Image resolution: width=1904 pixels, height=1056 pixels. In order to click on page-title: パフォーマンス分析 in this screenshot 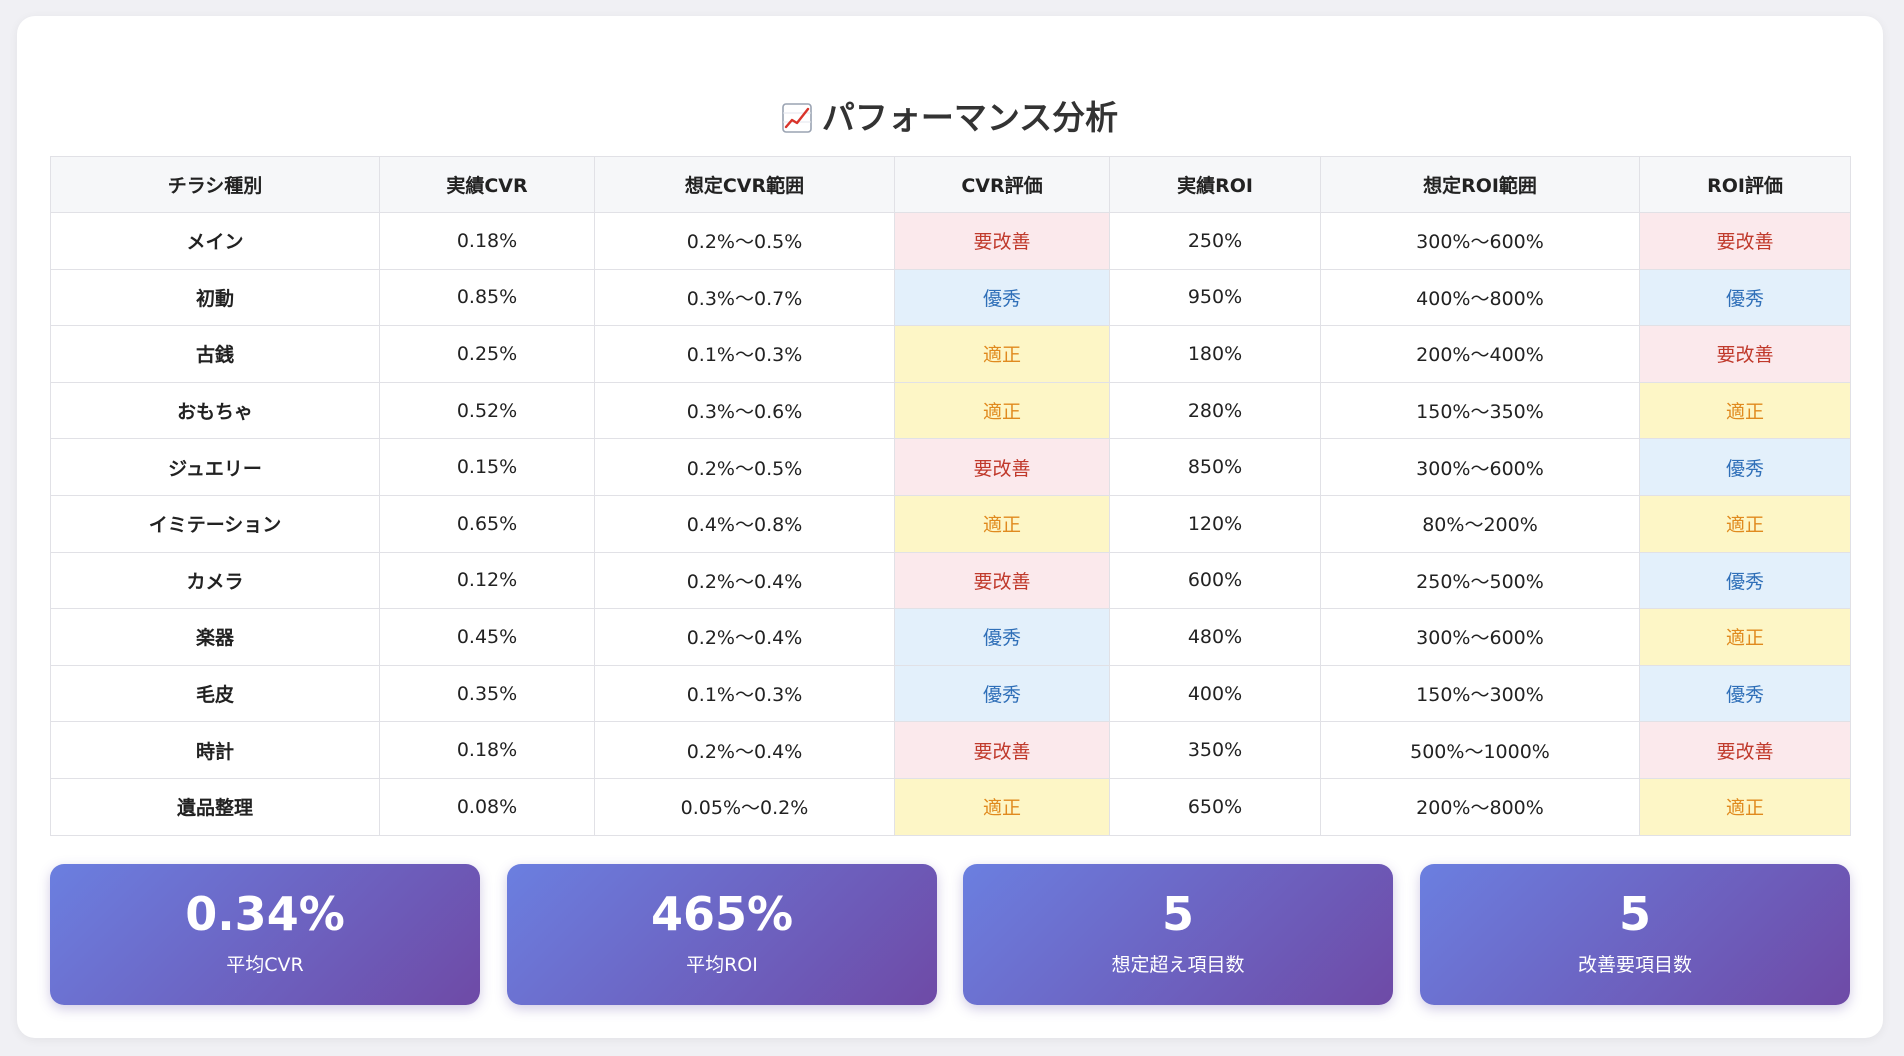, I will do `click(950, 118)`.